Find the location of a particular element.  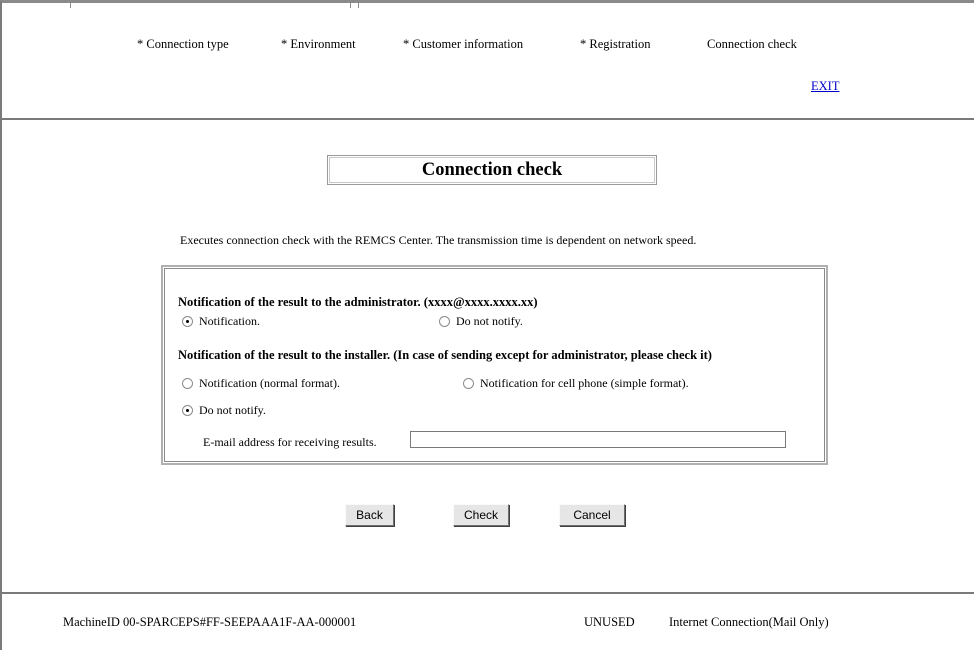

email-field is located at coordinates (598, 439).